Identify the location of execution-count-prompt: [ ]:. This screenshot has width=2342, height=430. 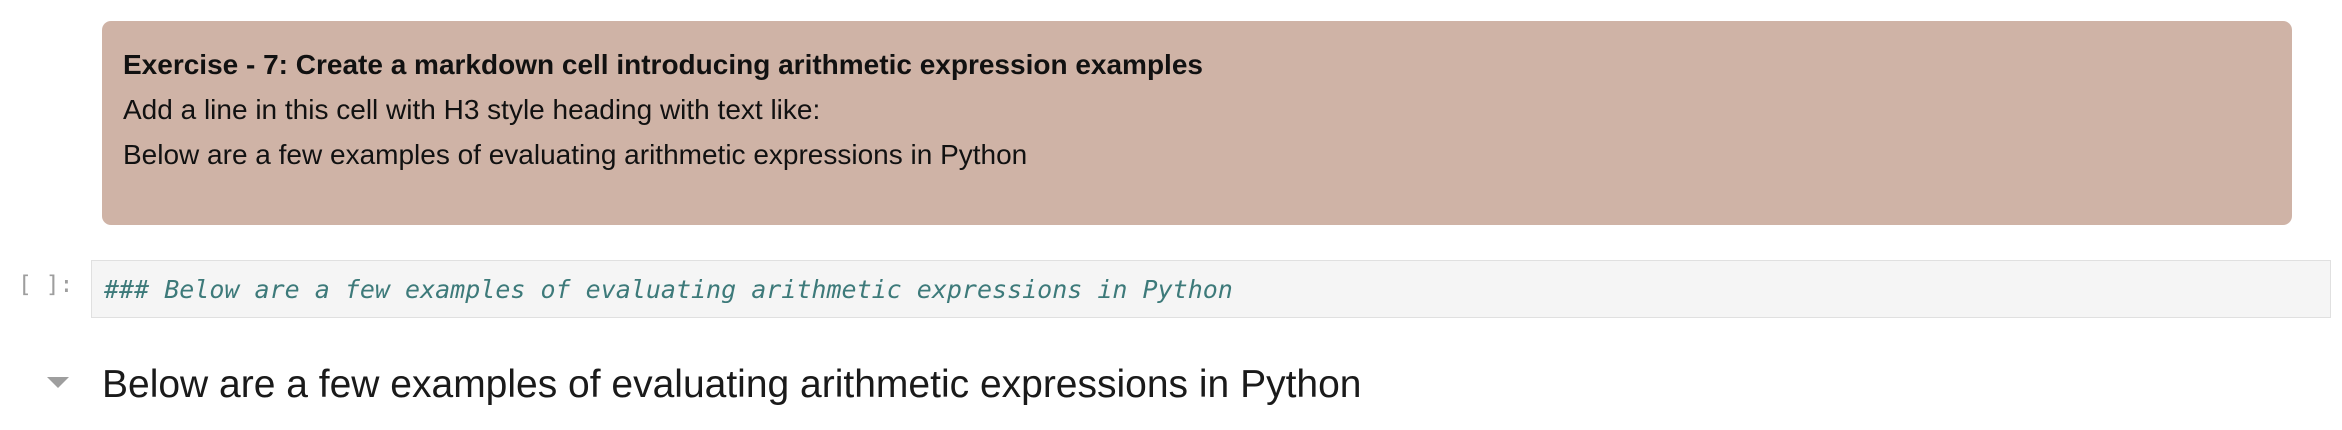
(46, 285).